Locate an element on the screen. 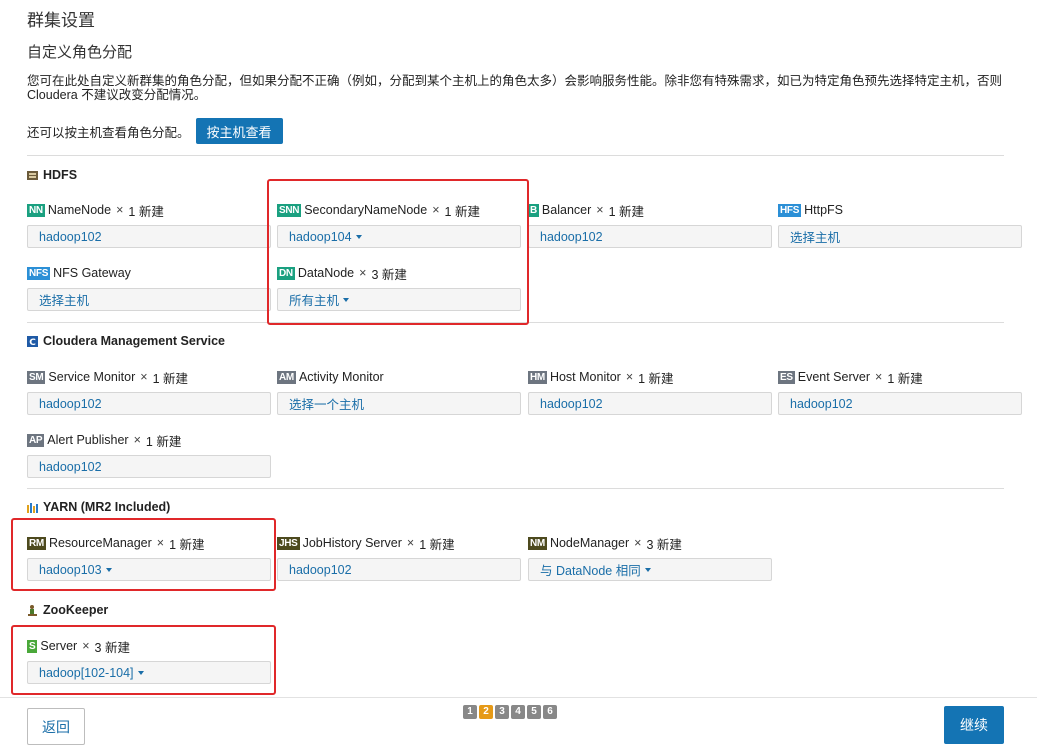 Image resolution: width=1037 pixels, height=749 pixels. section-cloudera-management: C Cloudera Management Service is located at coordinates (126, 341).